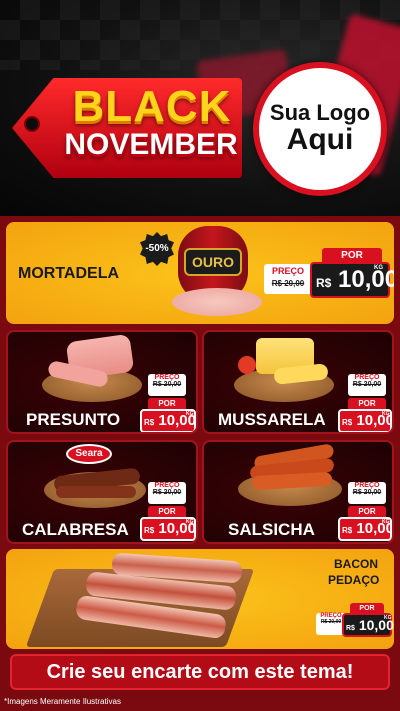  Describe the element at coordinates (89, 454) in the screenshot. I see `brand-label: Seara` at that location.